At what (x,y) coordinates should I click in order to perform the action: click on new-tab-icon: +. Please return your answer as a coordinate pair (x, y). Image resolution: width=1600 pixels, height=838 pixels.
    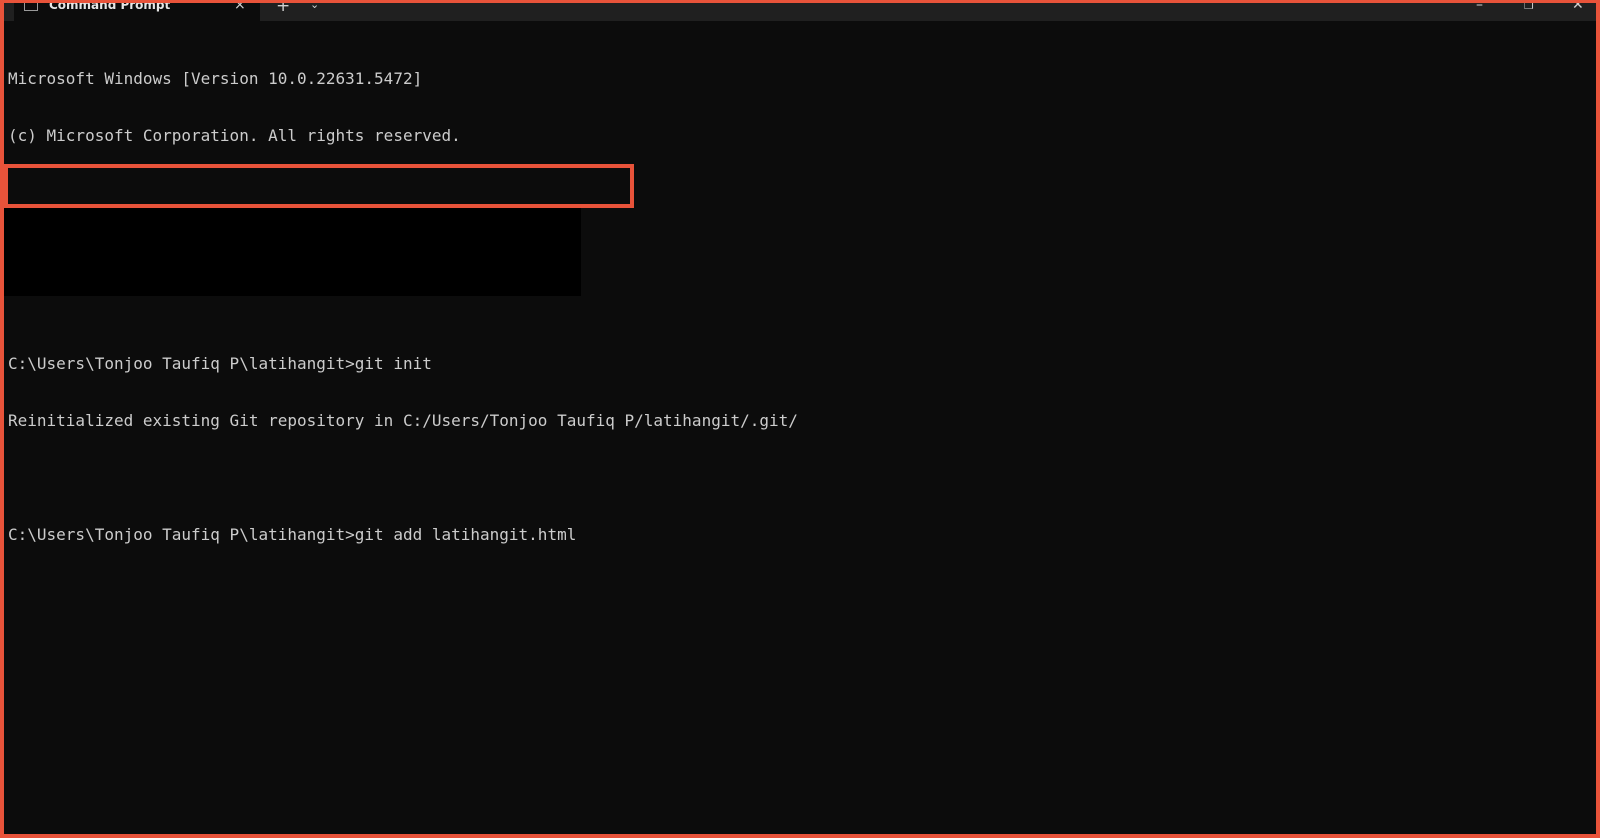
    Looking at the image, I should click on (283, 9).